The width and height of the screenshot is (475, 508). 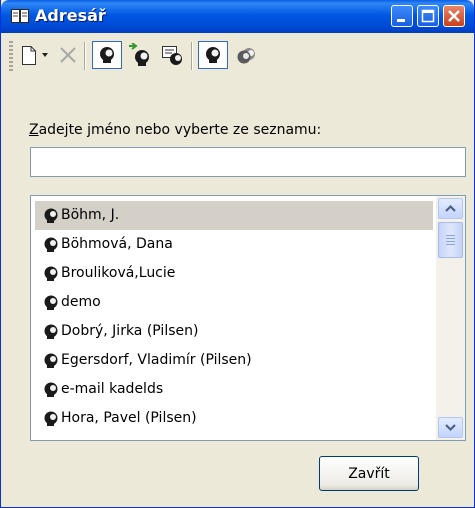 I want to click on group-icon, so click(x=246, y=56).